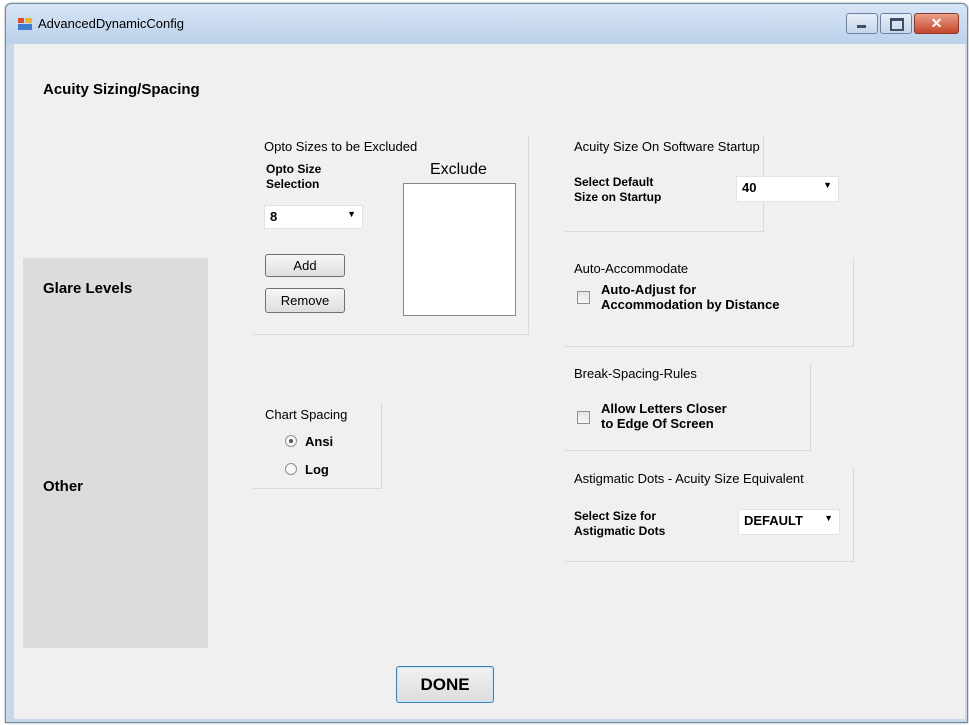 The width and height of the screenshot is (969, 725). What do you see at coordinates (667, 146) in the screenshot?
I see `acuity-startup-title: Acuity Size On Software Startup` at bounding box center [667, 146].